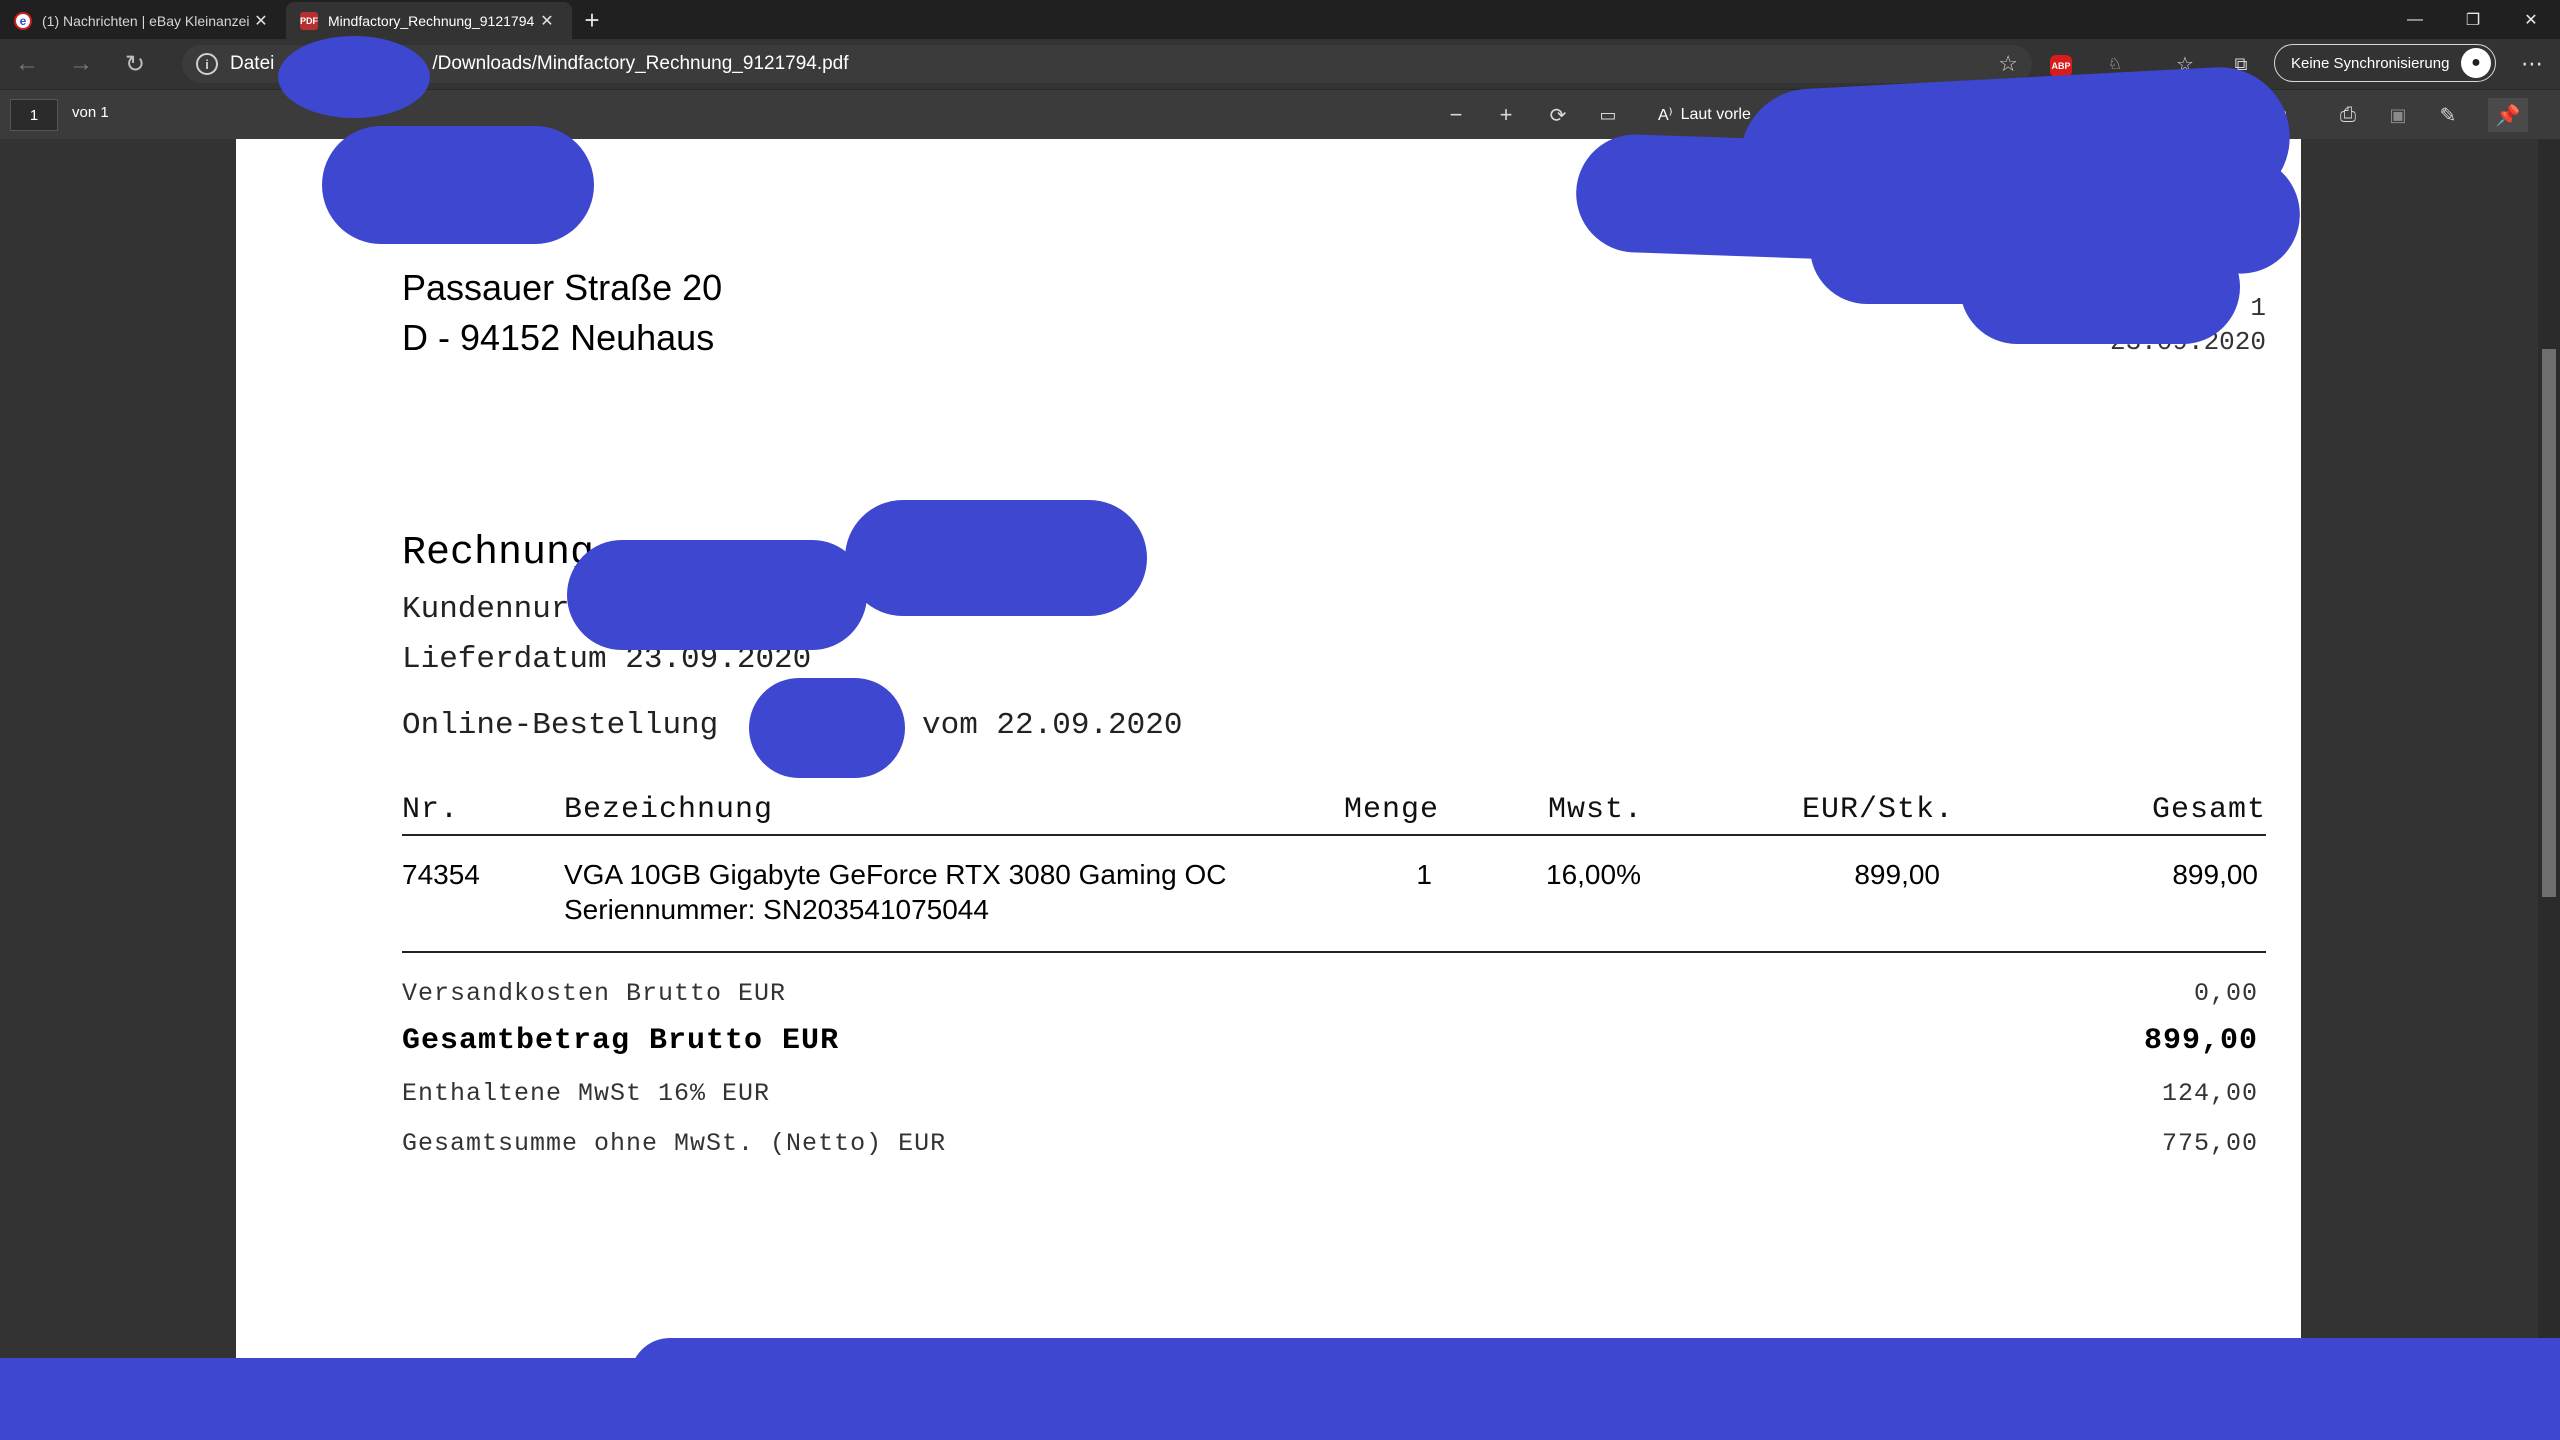 The image size is (2560, 1440). What do you see at coordinates (1715, 114) in the screenshot?
I see `read-aloud-label: Laut vorle` at bounding box center [1715, 114].